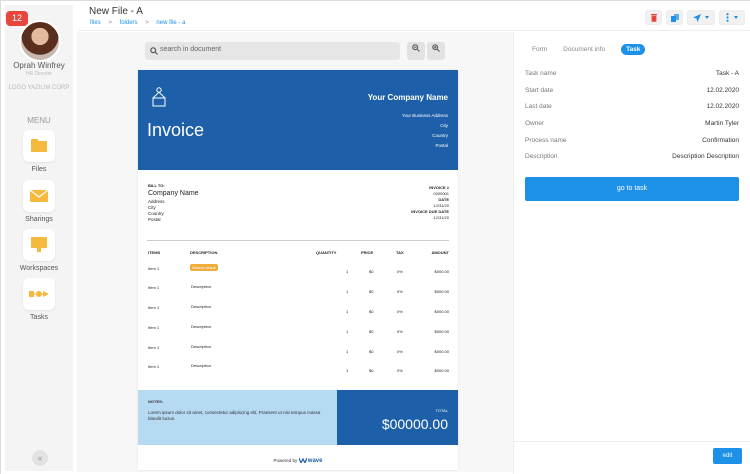 Image resolution: width=750 pixels, height=474 pixels. What do you see at coordinates (701, 17) in the screenshot?
I see `send-button` at bounding box center [701, 17].